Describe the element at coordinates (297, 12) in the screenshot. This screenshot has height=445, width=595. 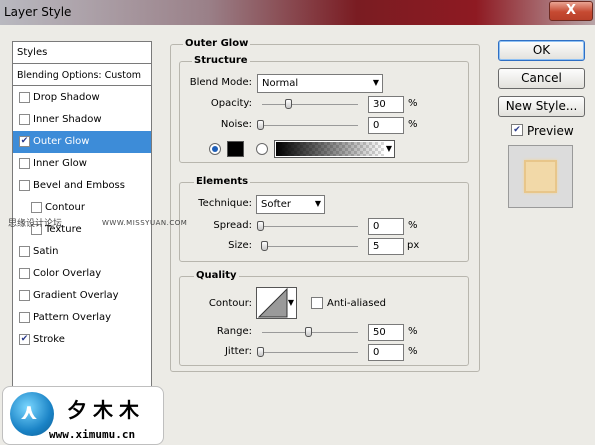
I see `title-bar: Layer Style X` at that location.